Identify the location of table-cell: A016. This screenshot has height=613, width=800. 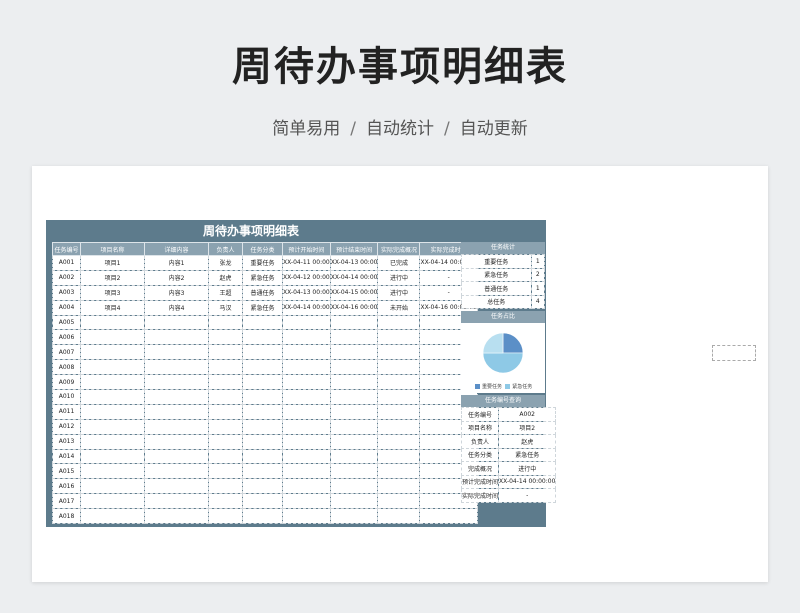
(66, 486).